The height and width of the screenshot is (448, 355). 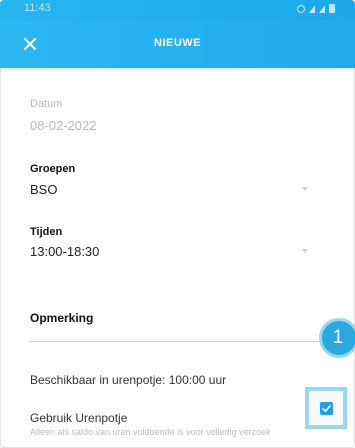 I want to click on annotation-badge: 1, so click(x=337, y=338).